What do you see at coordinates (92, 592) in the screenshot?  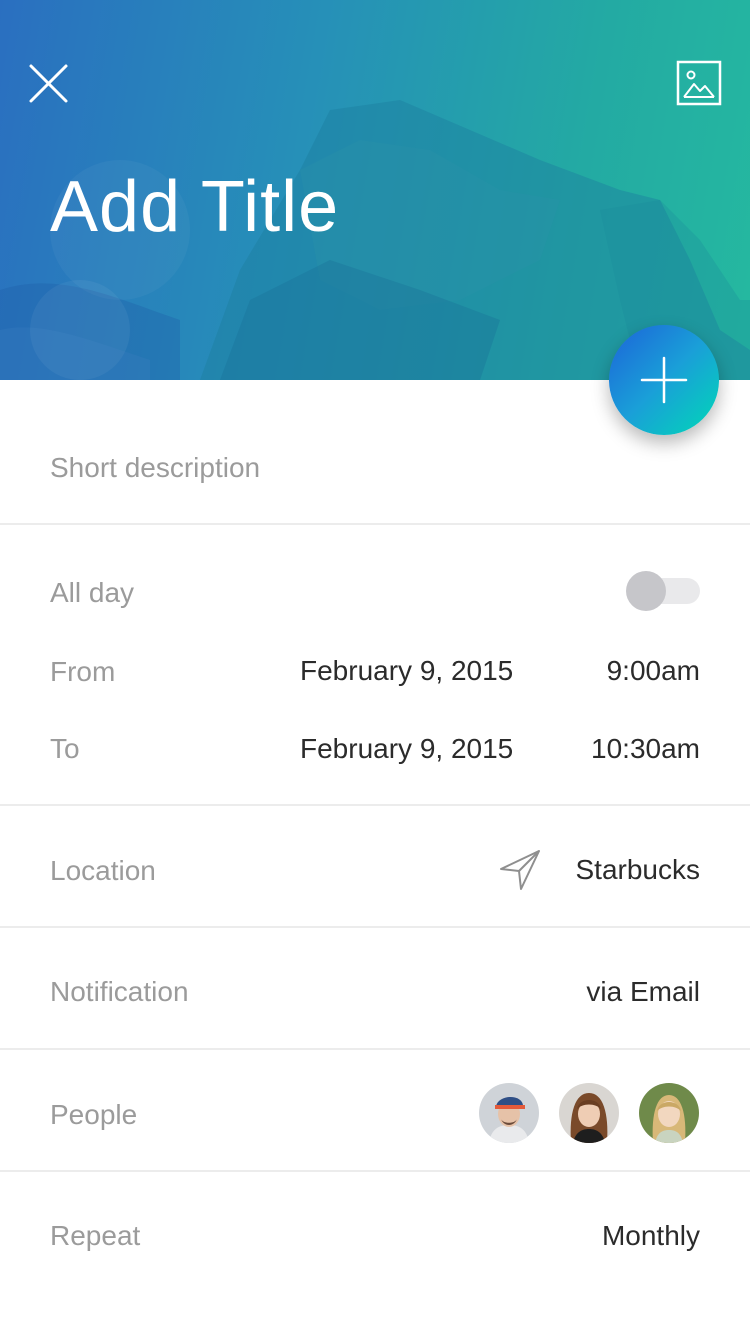 I see `all-day-label: All day` at bounding box center [92, 592].